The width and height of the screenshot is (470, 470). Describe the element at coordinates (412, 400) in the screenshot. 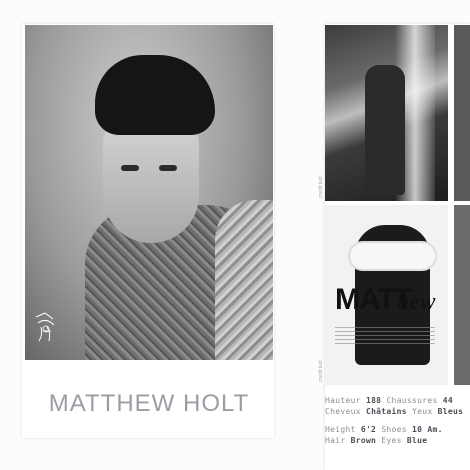

I see `chaussures-label: Chaussures` at that location.